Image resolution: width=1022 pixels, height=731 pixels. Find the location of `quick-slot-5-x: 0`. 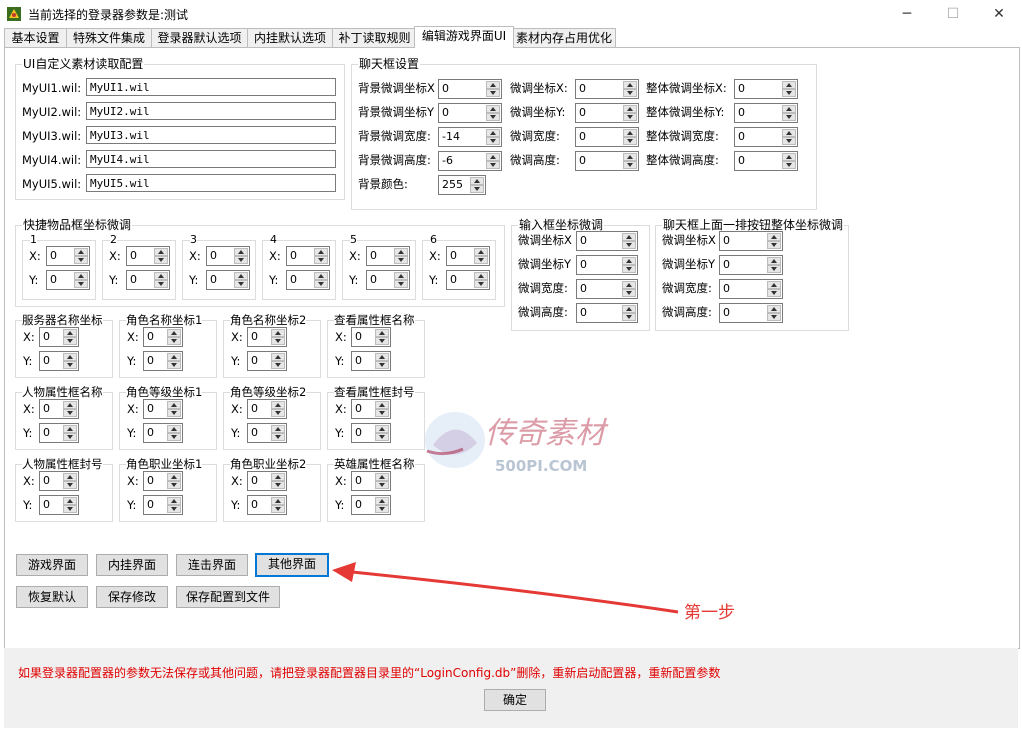

quick-slot-5-x: 0 is located at coordinates (468, 256).